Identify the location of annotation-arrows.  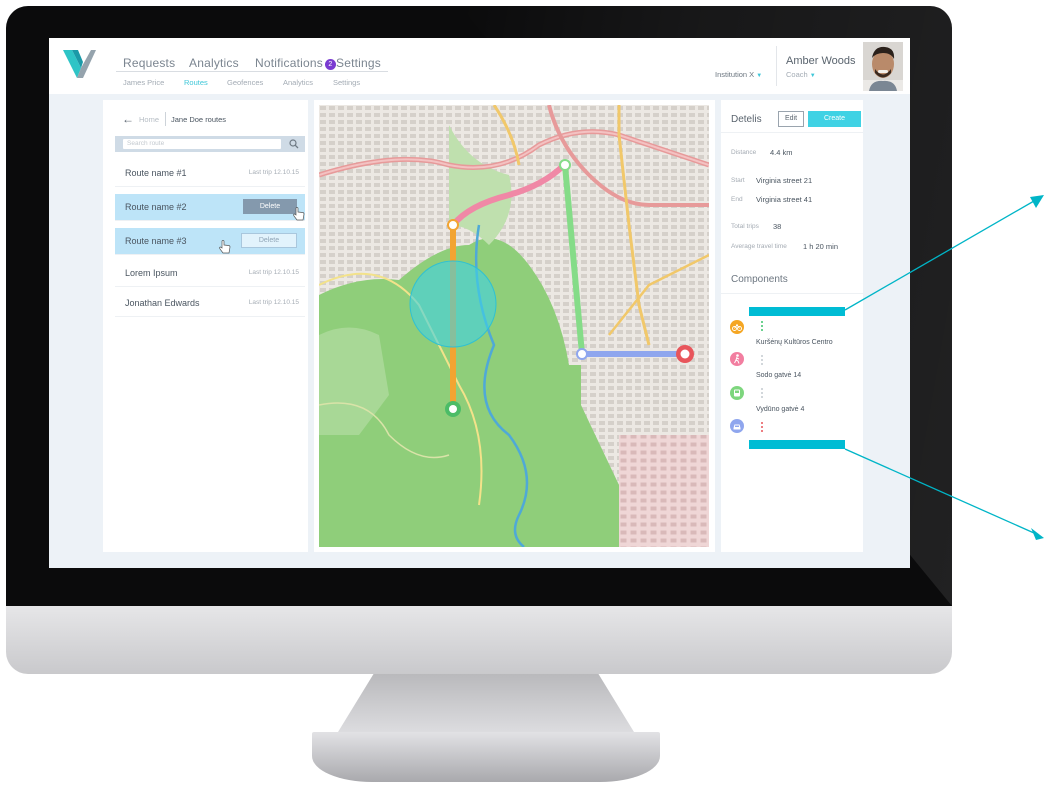
(944, 367).